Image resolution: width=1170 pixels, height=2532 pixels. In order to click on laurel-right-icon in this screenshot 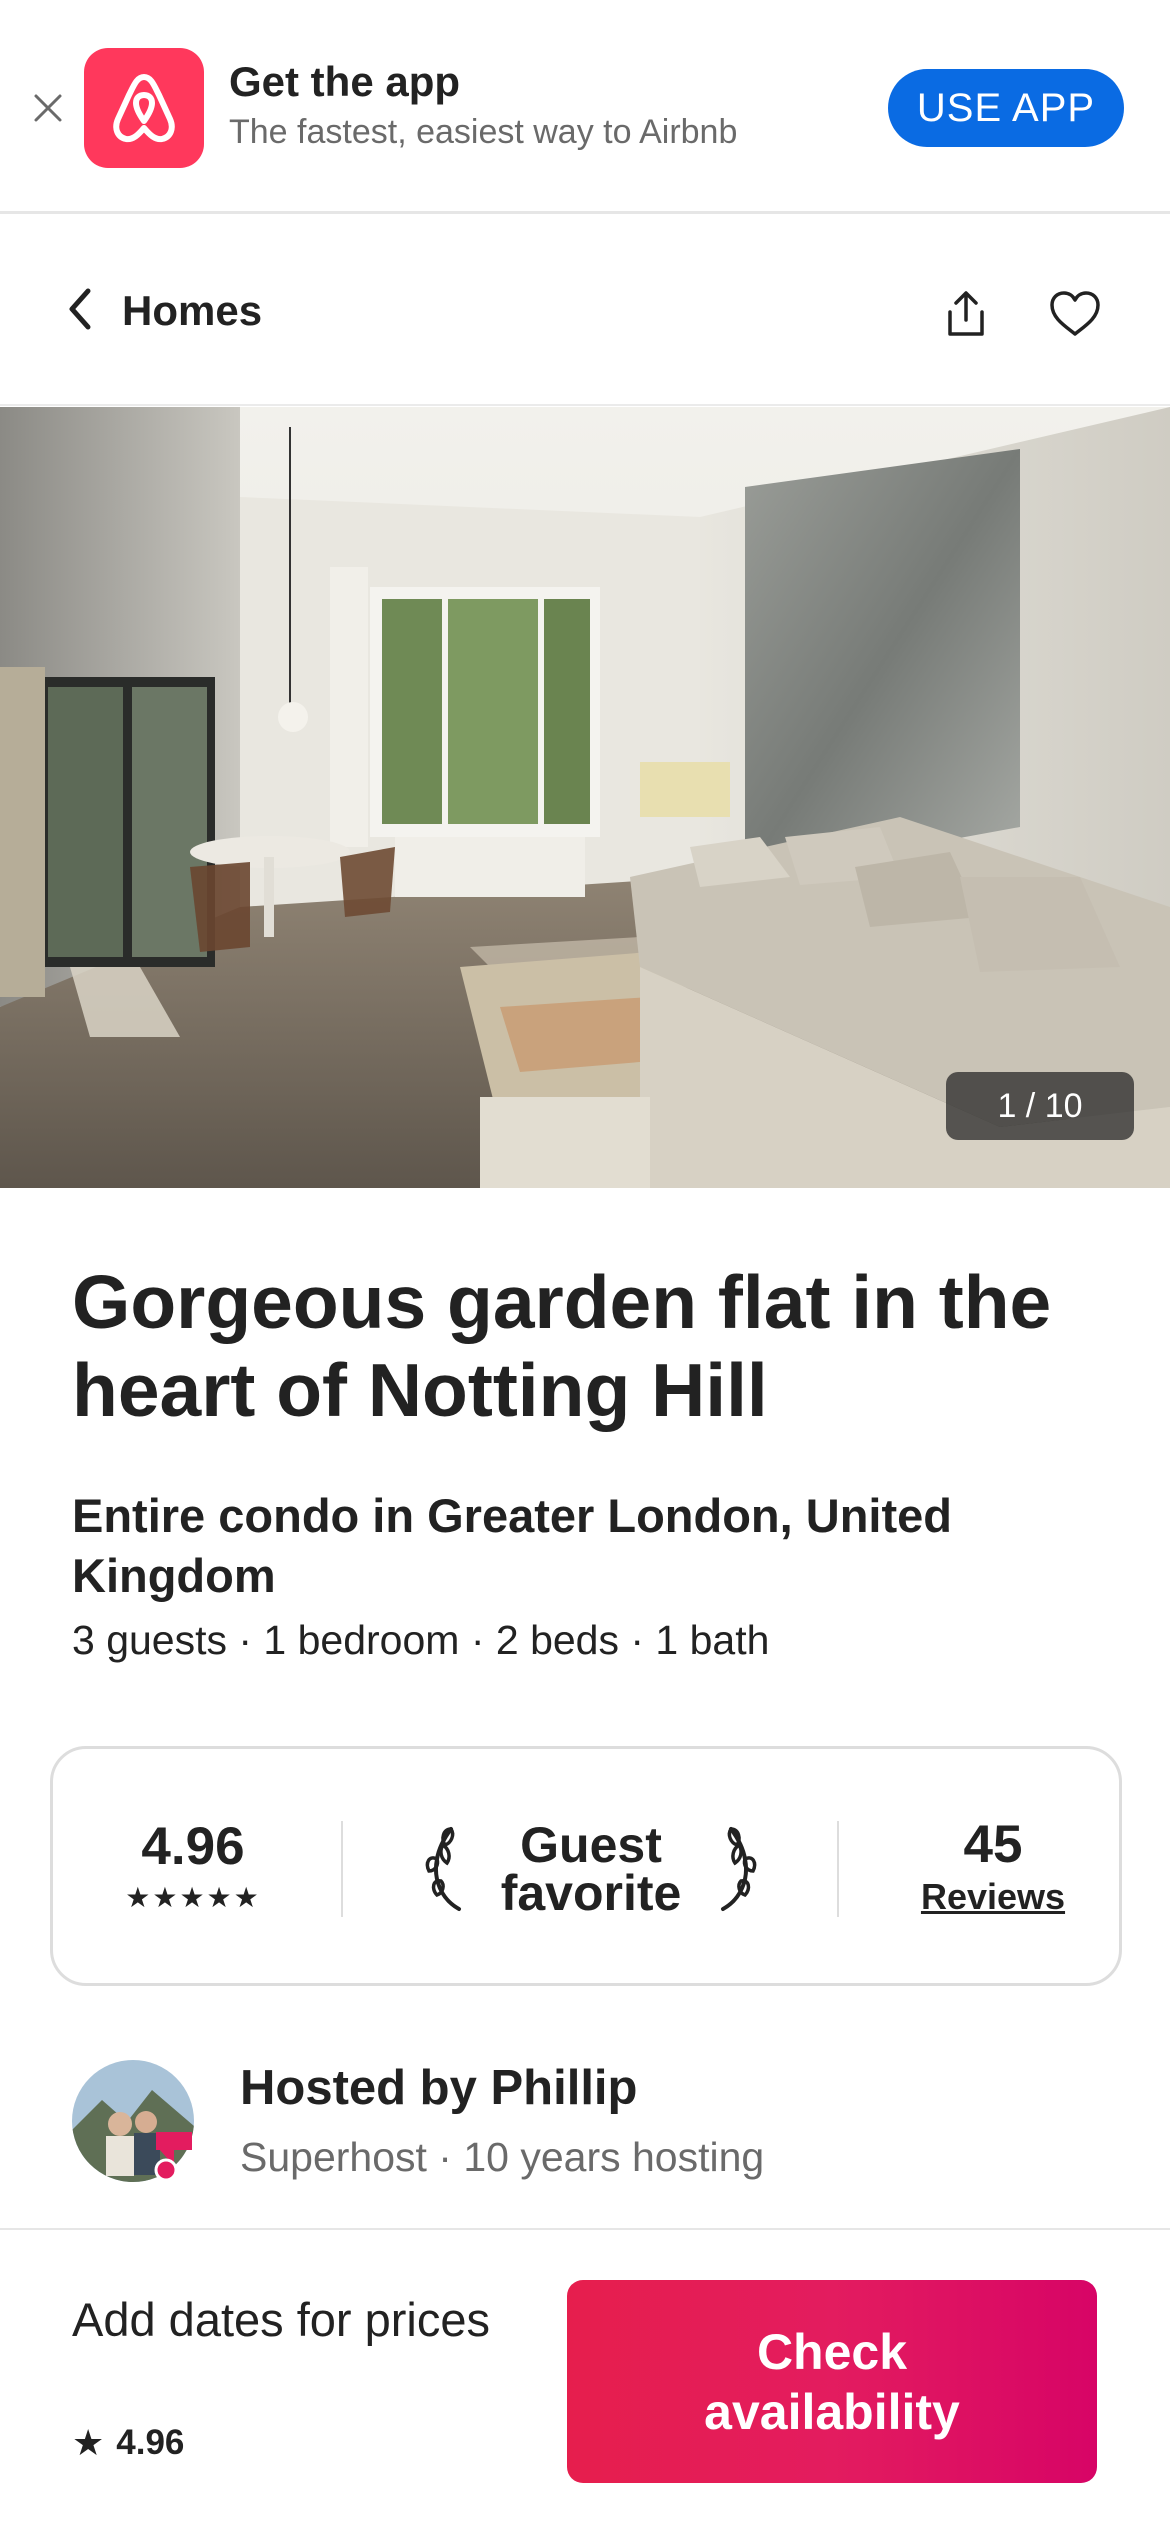, I will do `click(735, 1869)`.